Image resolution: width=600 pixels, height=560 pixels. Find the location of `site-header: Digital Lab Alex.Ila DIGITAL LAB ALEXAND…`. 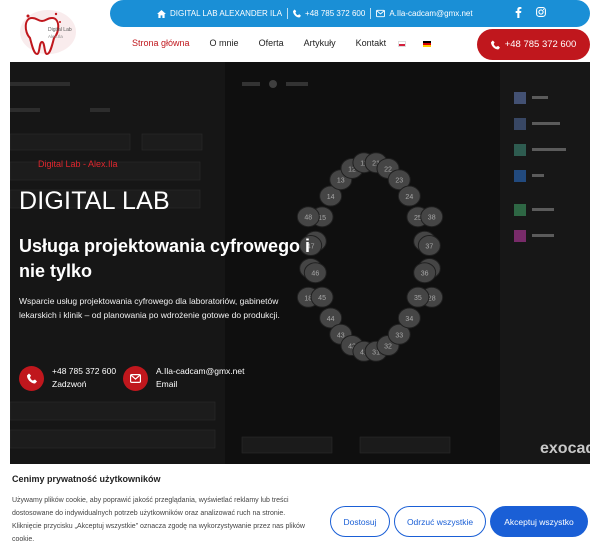

site-header: Digital Lab Alex.Ila DIGITAL LAB ALEXAND… is located at coordinates (300, 31).